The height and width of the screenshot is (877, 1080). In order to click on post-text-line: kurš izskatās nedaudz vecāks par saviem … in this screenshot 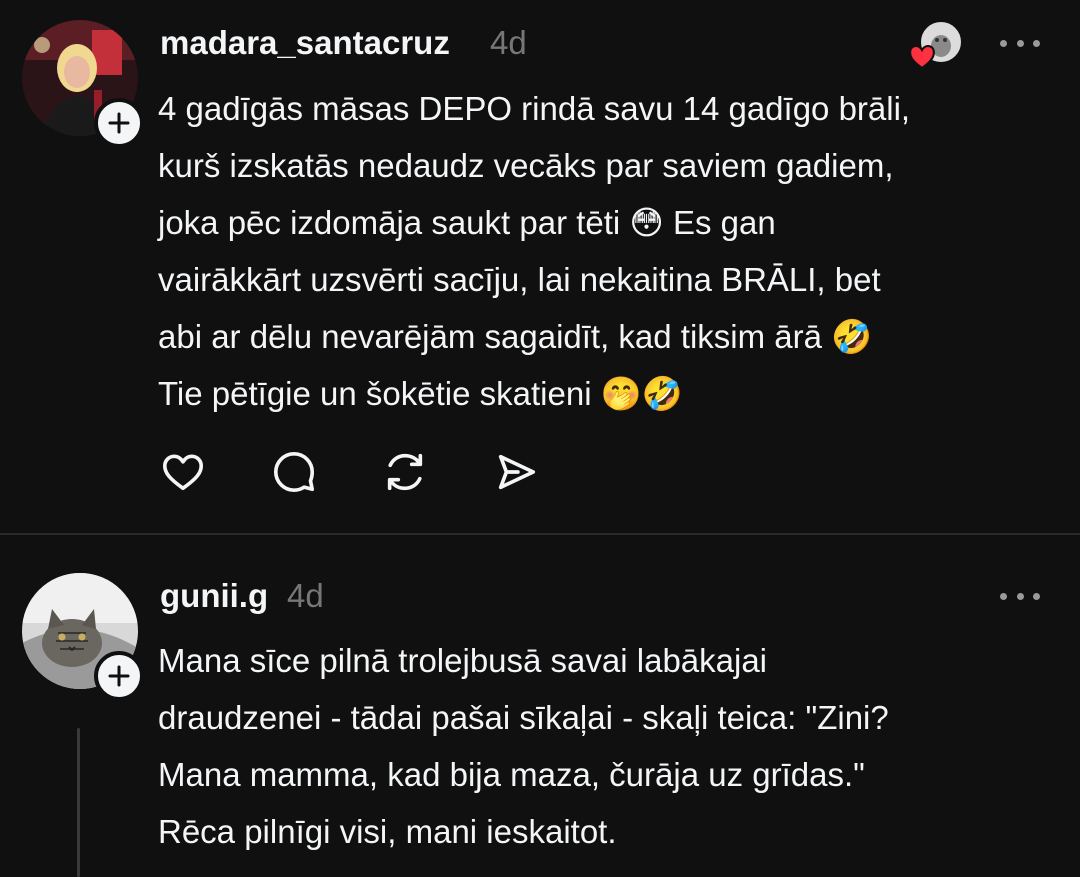, I will do `click(526, 165)`.